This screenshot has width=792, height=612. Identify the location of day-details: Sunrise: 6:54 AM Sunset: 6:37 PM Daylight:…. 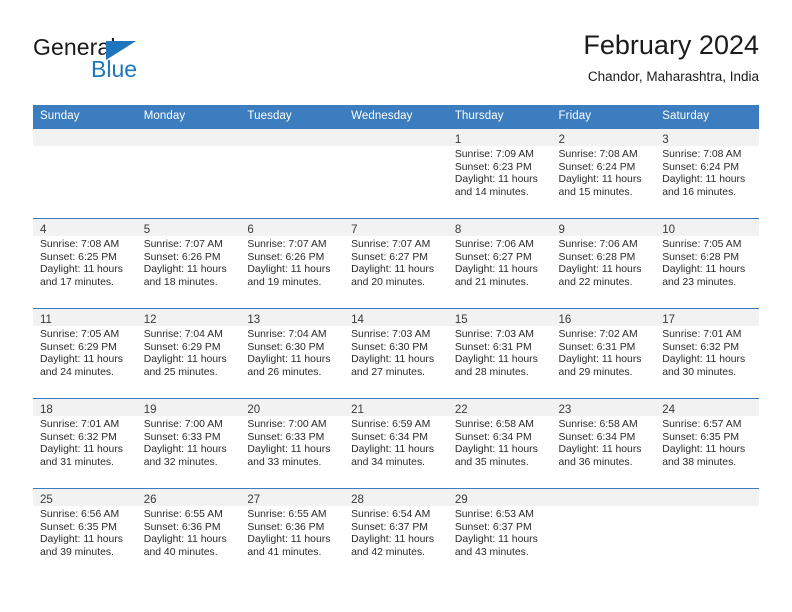
(396, 532).